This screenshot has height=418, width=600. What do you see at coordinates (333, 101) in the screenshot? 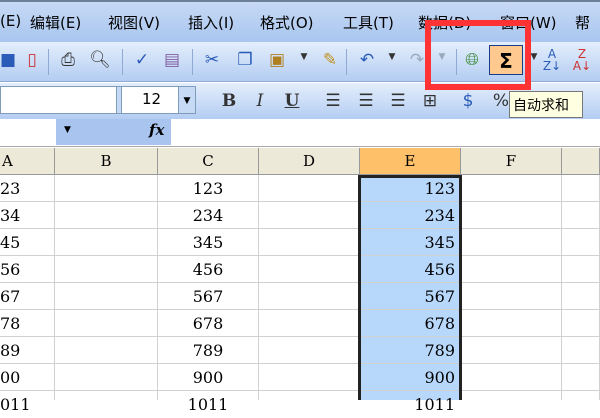
I see `align-left-icon: ☰` at bounding box center [333, 101].